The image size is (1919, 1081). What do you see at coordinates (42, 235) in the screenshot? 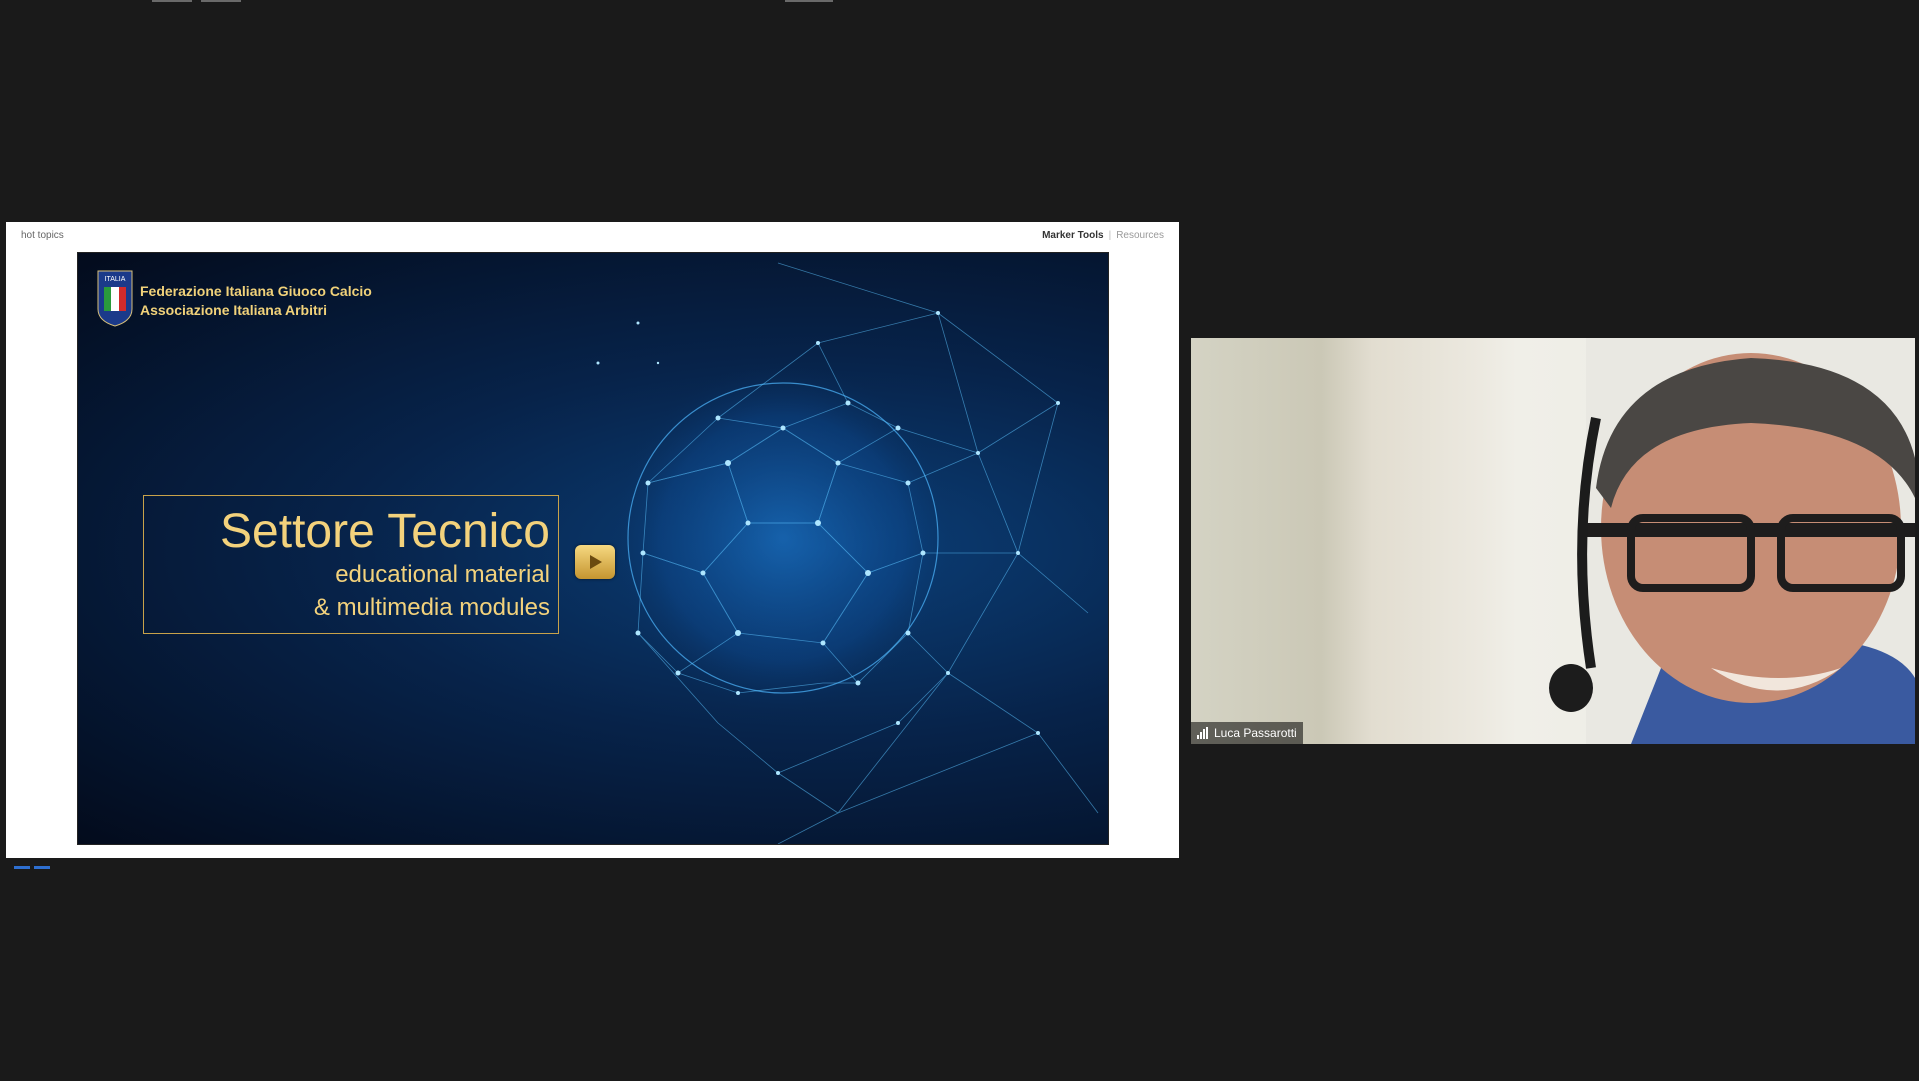
I see `section-title: hot topics` at bounding box center [42, 235].